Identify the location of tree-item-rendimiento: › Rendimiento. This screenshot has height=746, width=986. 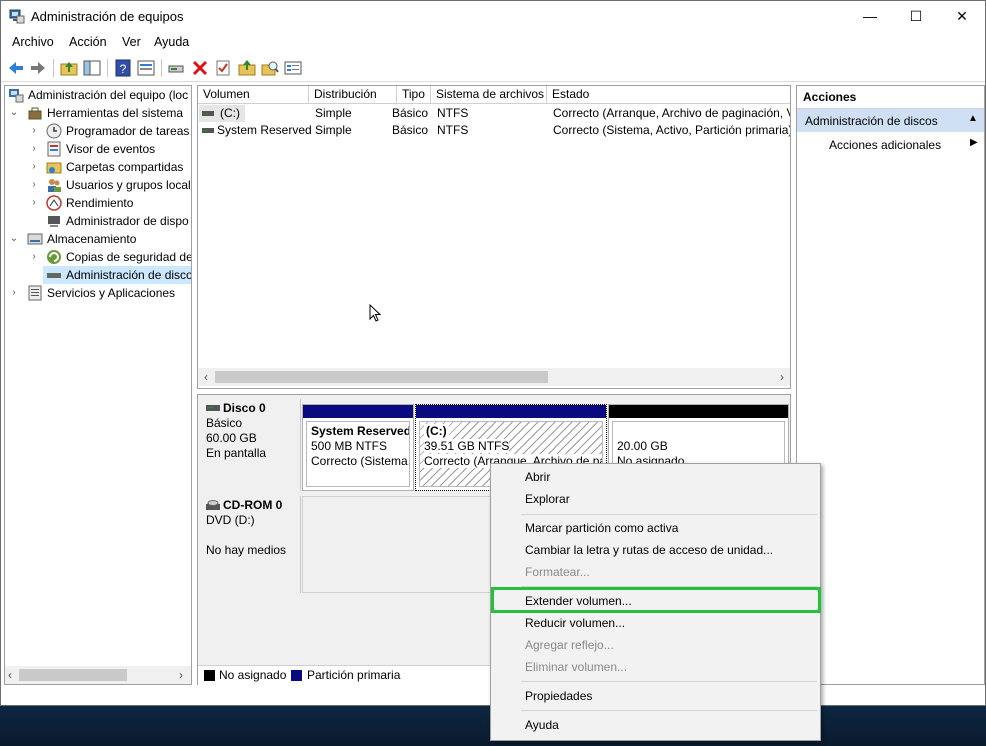
(98, 203).